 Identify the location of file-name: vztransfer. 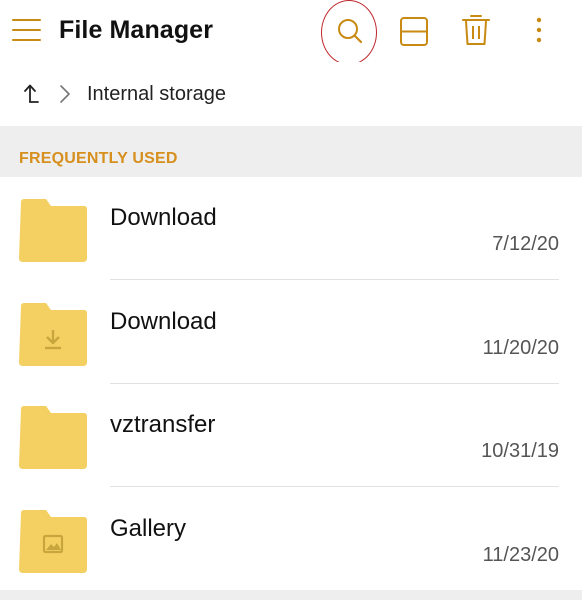
(163, 424).